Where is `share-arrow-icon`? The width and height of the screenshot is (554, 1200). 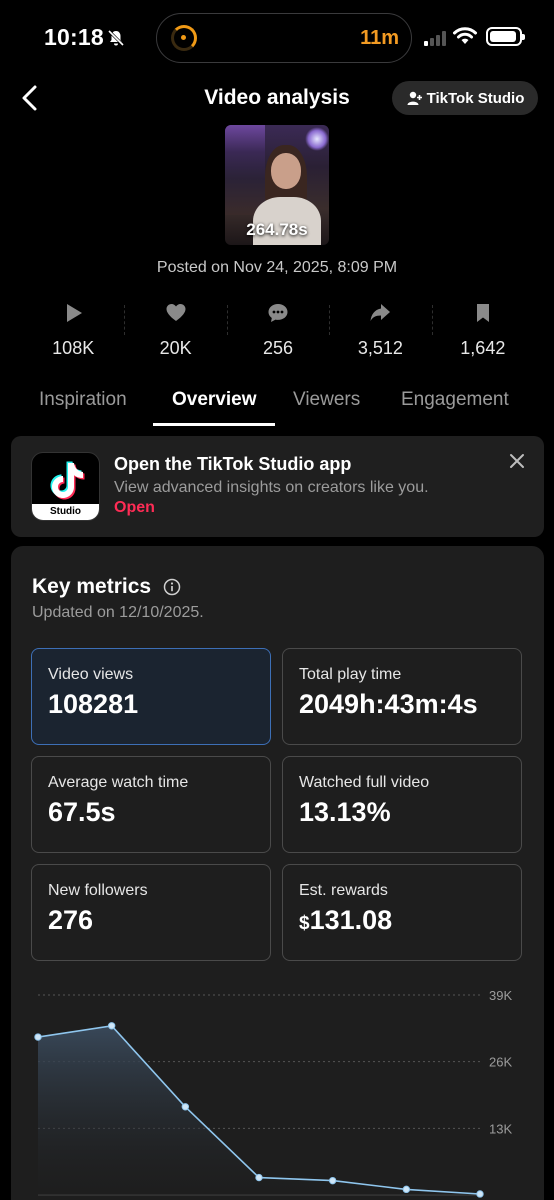 share-arrow-icon is located at coordinates (380, 312).